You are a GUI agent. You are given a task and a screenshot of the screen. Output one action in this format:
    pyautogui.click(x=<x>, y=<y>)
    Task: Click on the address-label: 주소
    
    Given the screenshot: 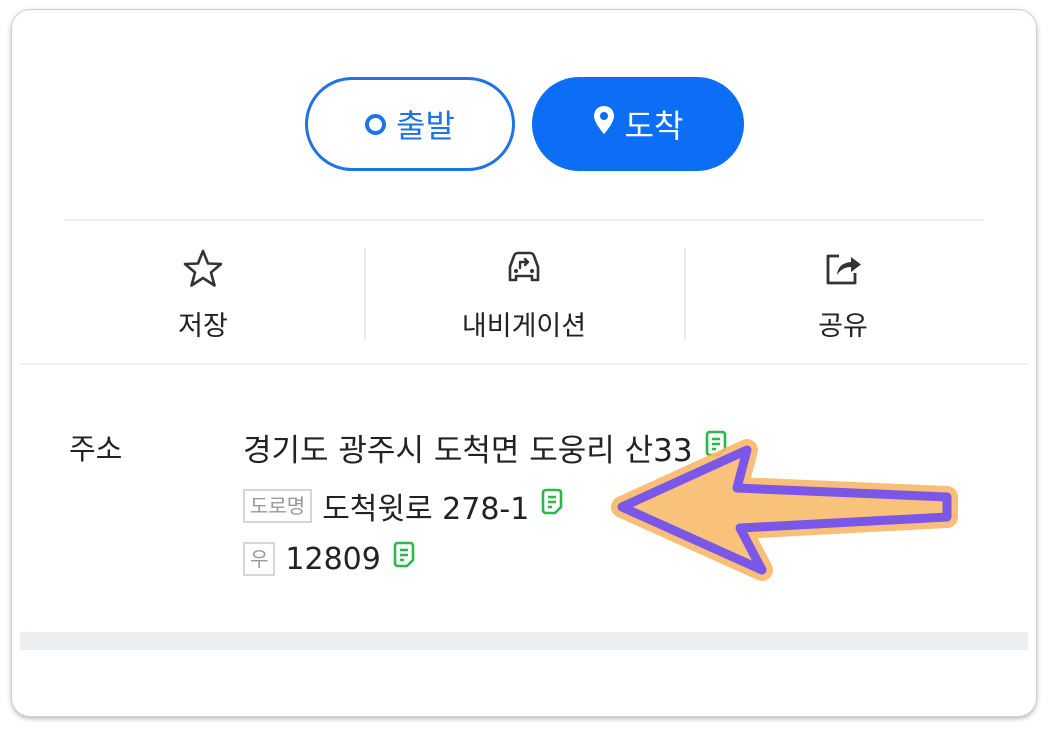 What is the action you would take?
    pyautogui.click(x=96, y=449)
    